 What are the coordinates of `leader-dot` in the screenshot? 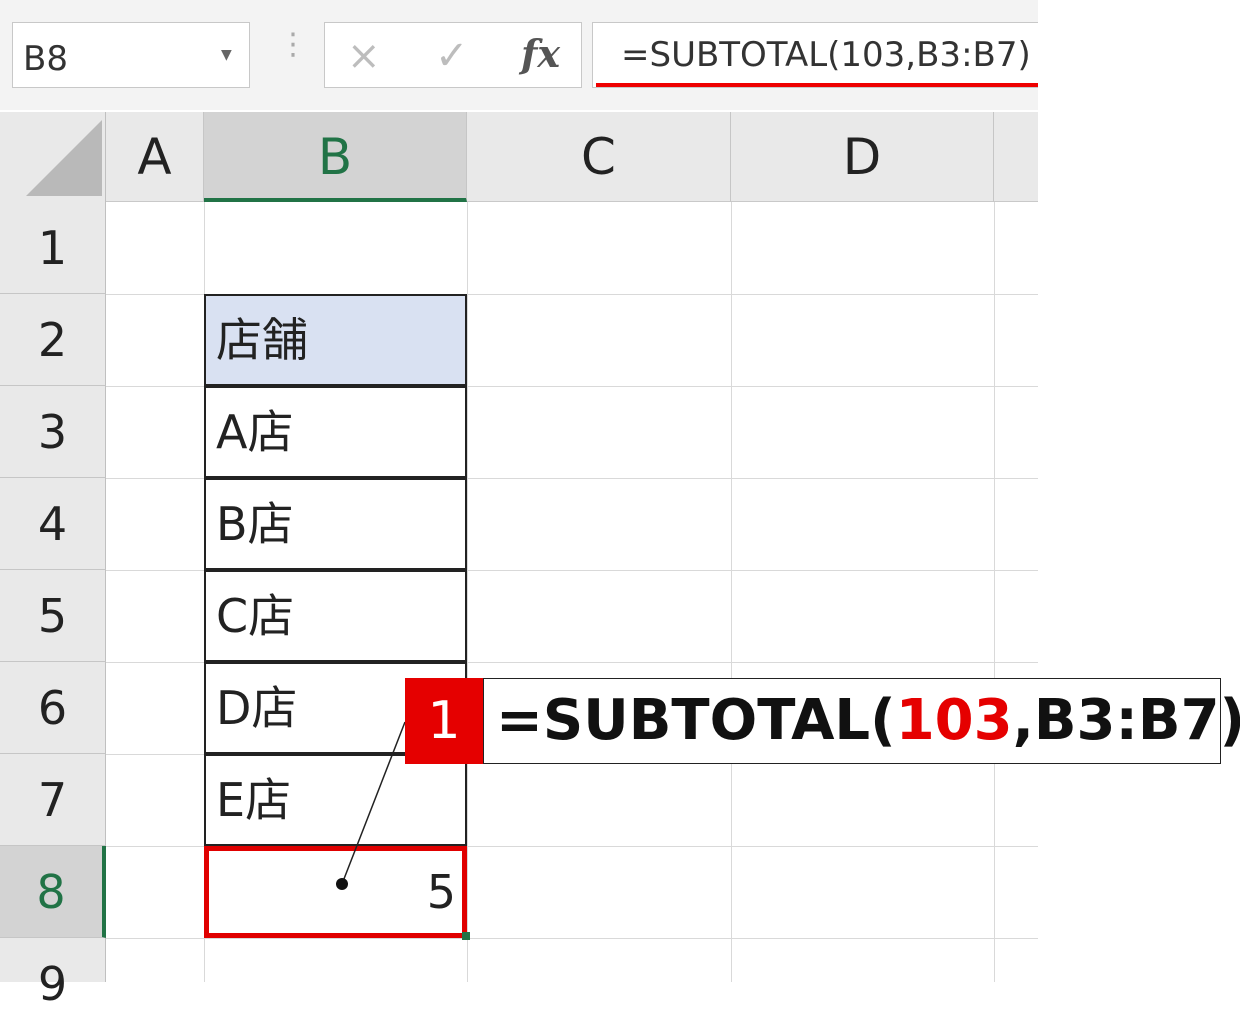 It's located at (342, 884).